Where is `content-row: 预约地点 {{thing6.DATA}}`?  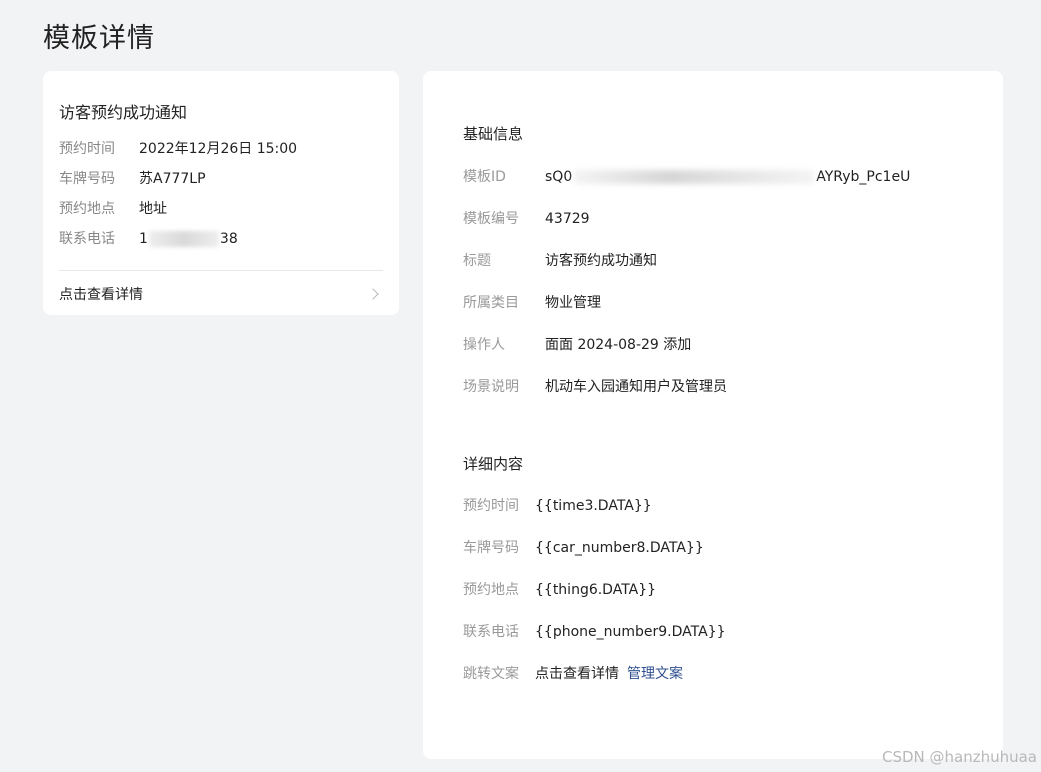
content-row: 预约地点 {{thing6.DATA}} is located at coordinates (594, 601).